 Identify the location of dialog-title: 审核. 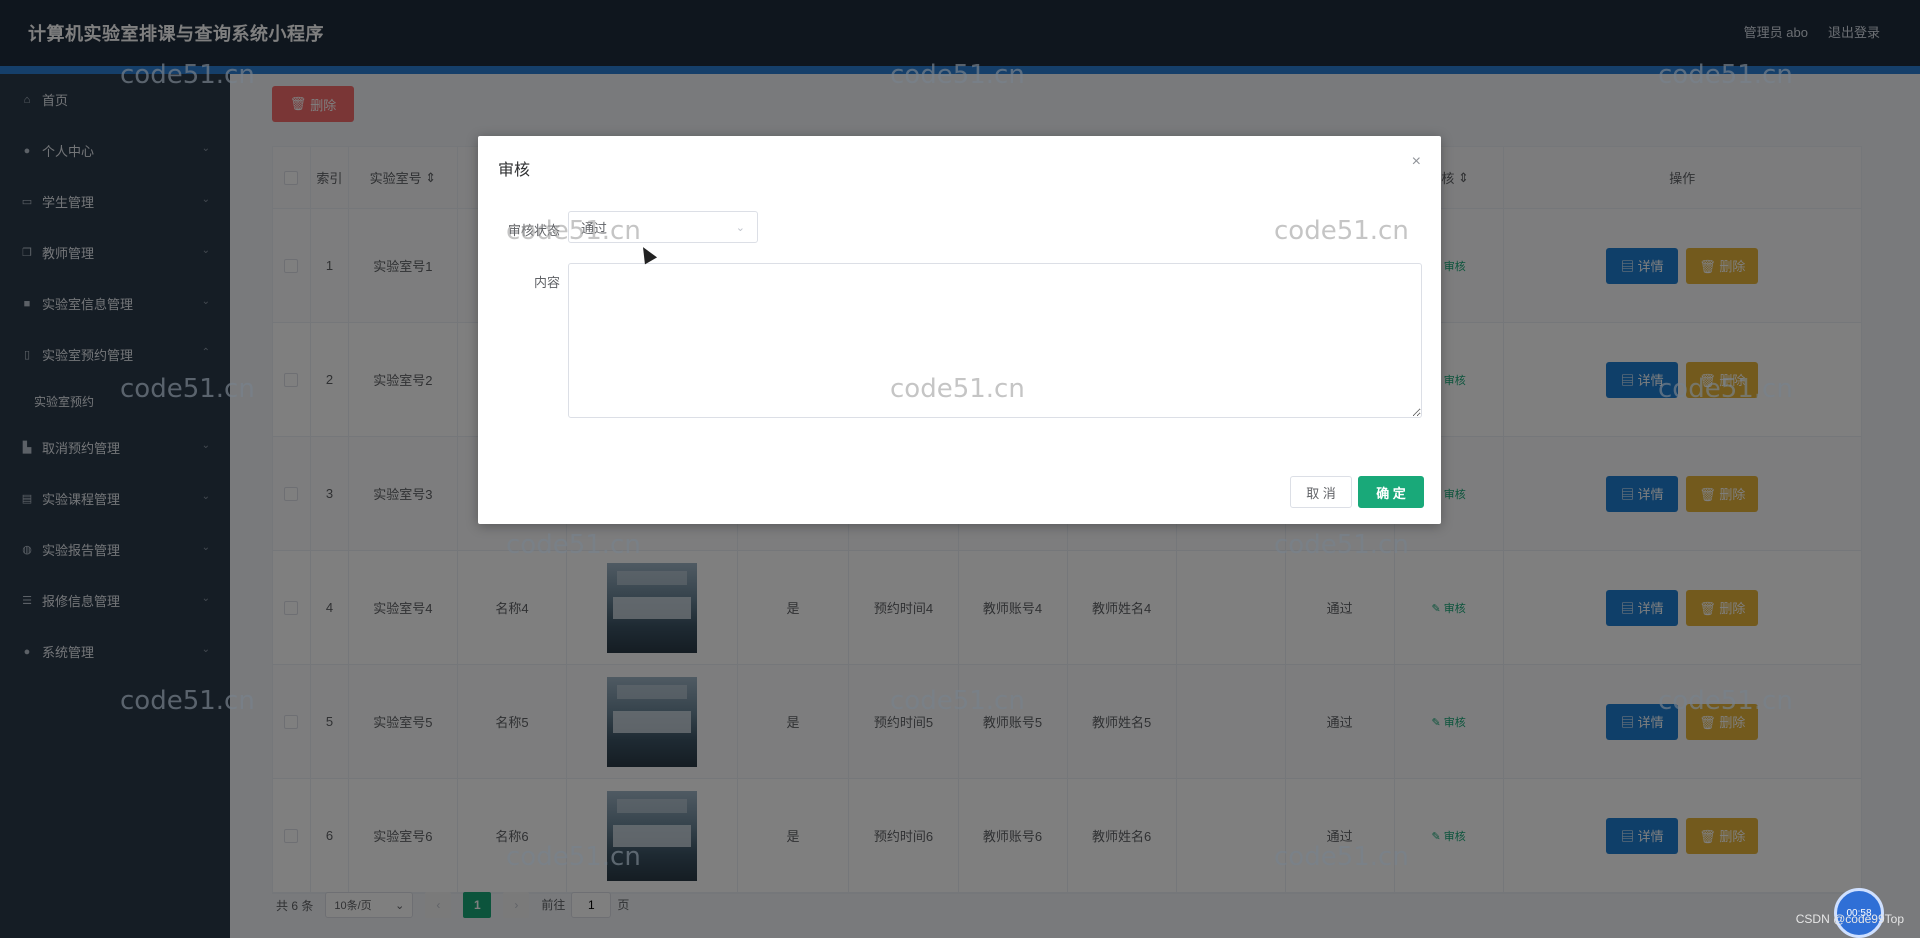
(514, 170).